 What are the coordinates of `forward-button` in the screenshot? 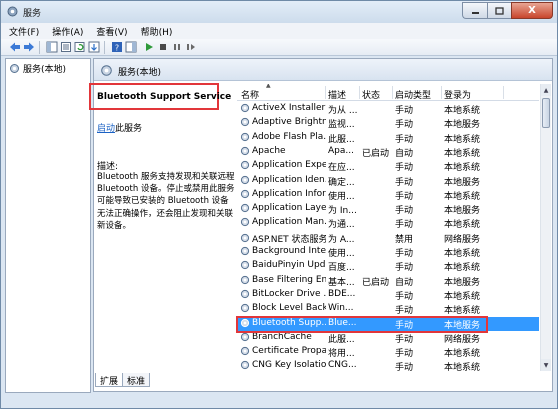 It's located at (29, 47).